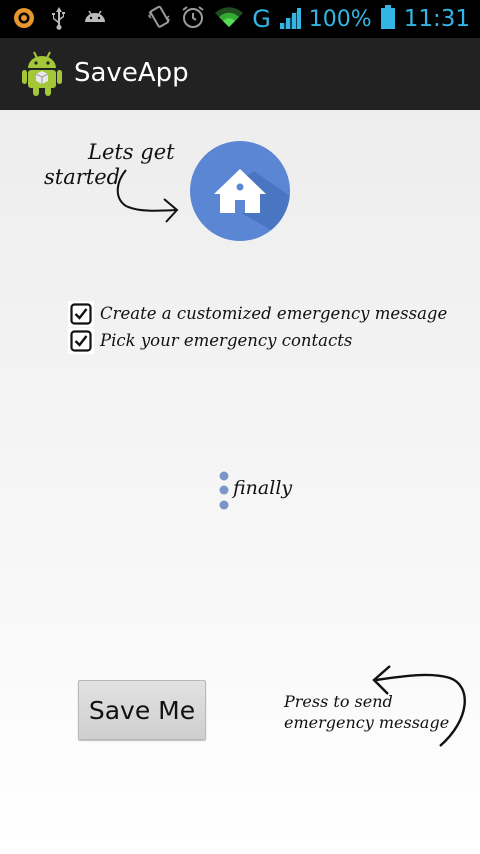 Image resolution: width=480 pixels, height=854 pixels. I want to click on signal-icon, so click(289, 19).